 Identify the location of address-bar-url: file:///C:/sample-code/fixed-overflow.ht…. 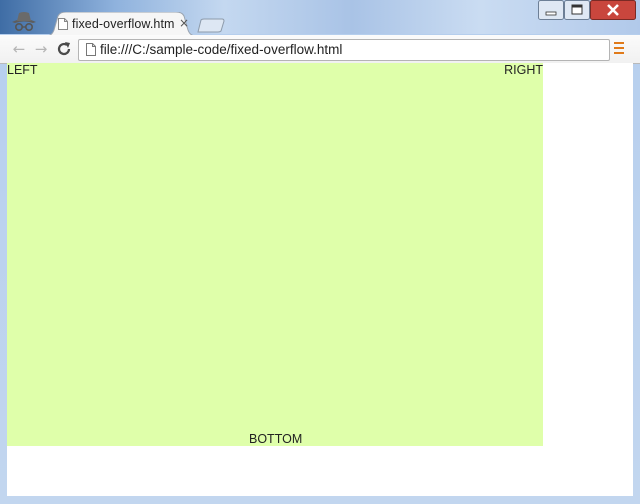
(221, 49).